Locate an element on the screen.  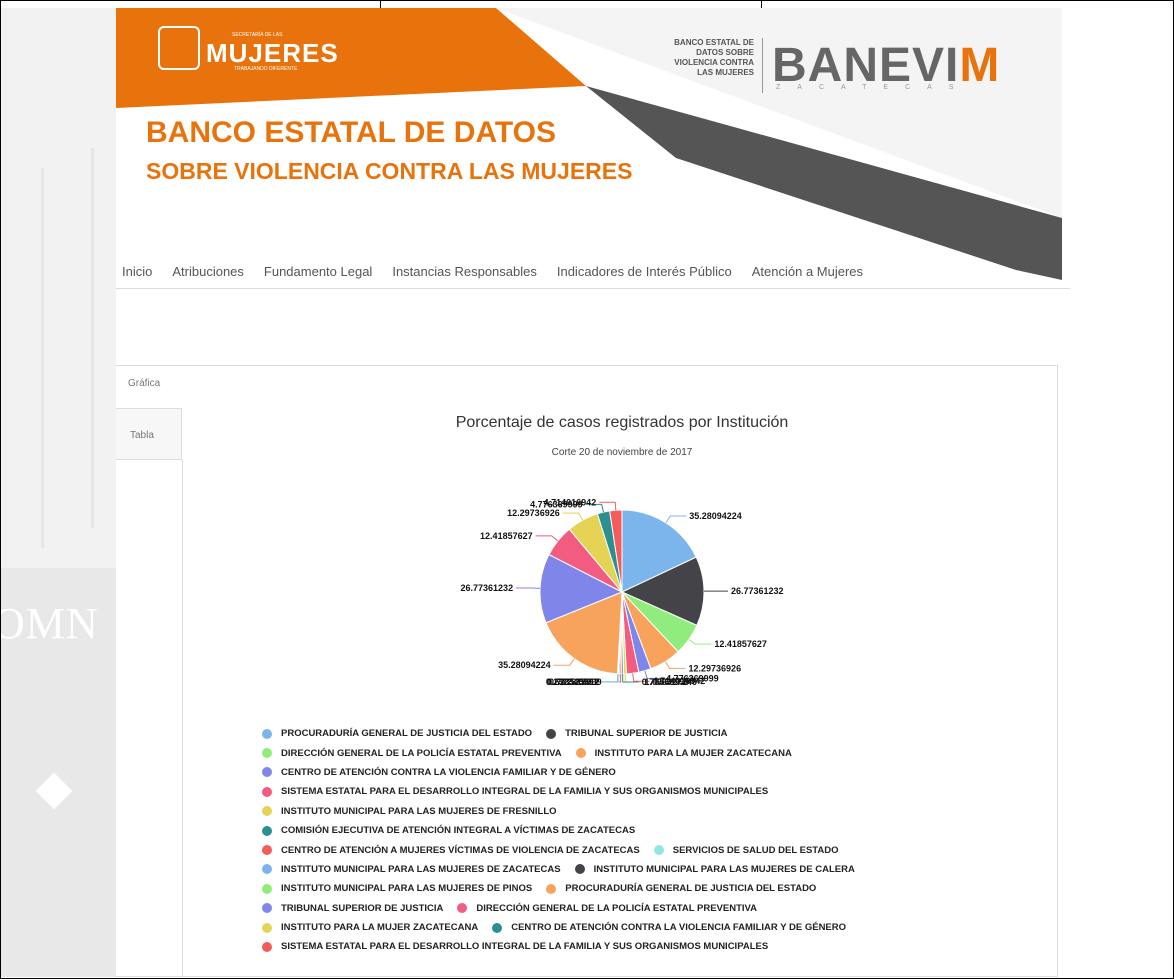
tab-tabla: Tabla is located at coordinates (142, 435).